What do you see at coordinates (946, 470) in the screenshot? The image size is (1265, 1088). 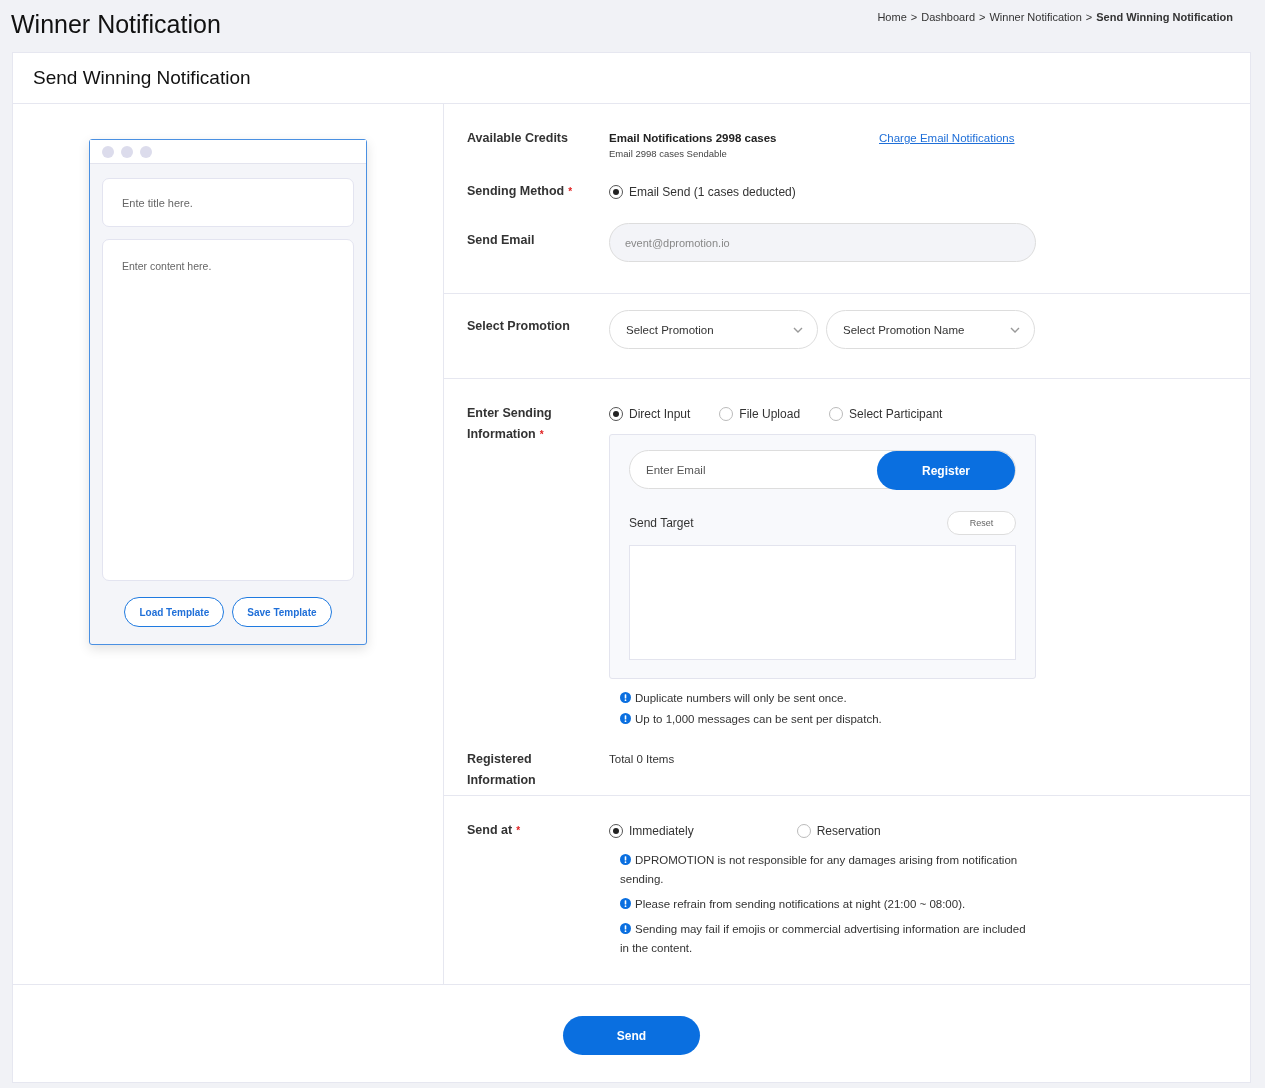 I see `register-button: Register` at bounding box center [946, 470].